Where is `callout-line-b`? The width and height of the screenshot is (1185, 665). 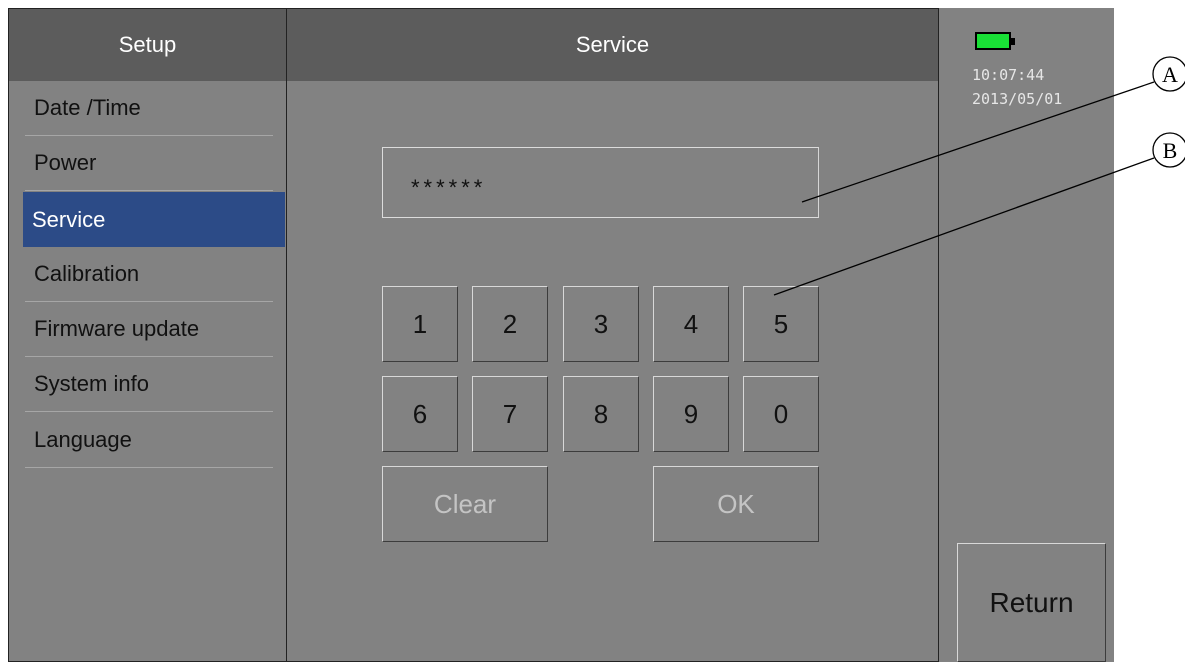
callout-line-b is located at coordinates (964, 226).